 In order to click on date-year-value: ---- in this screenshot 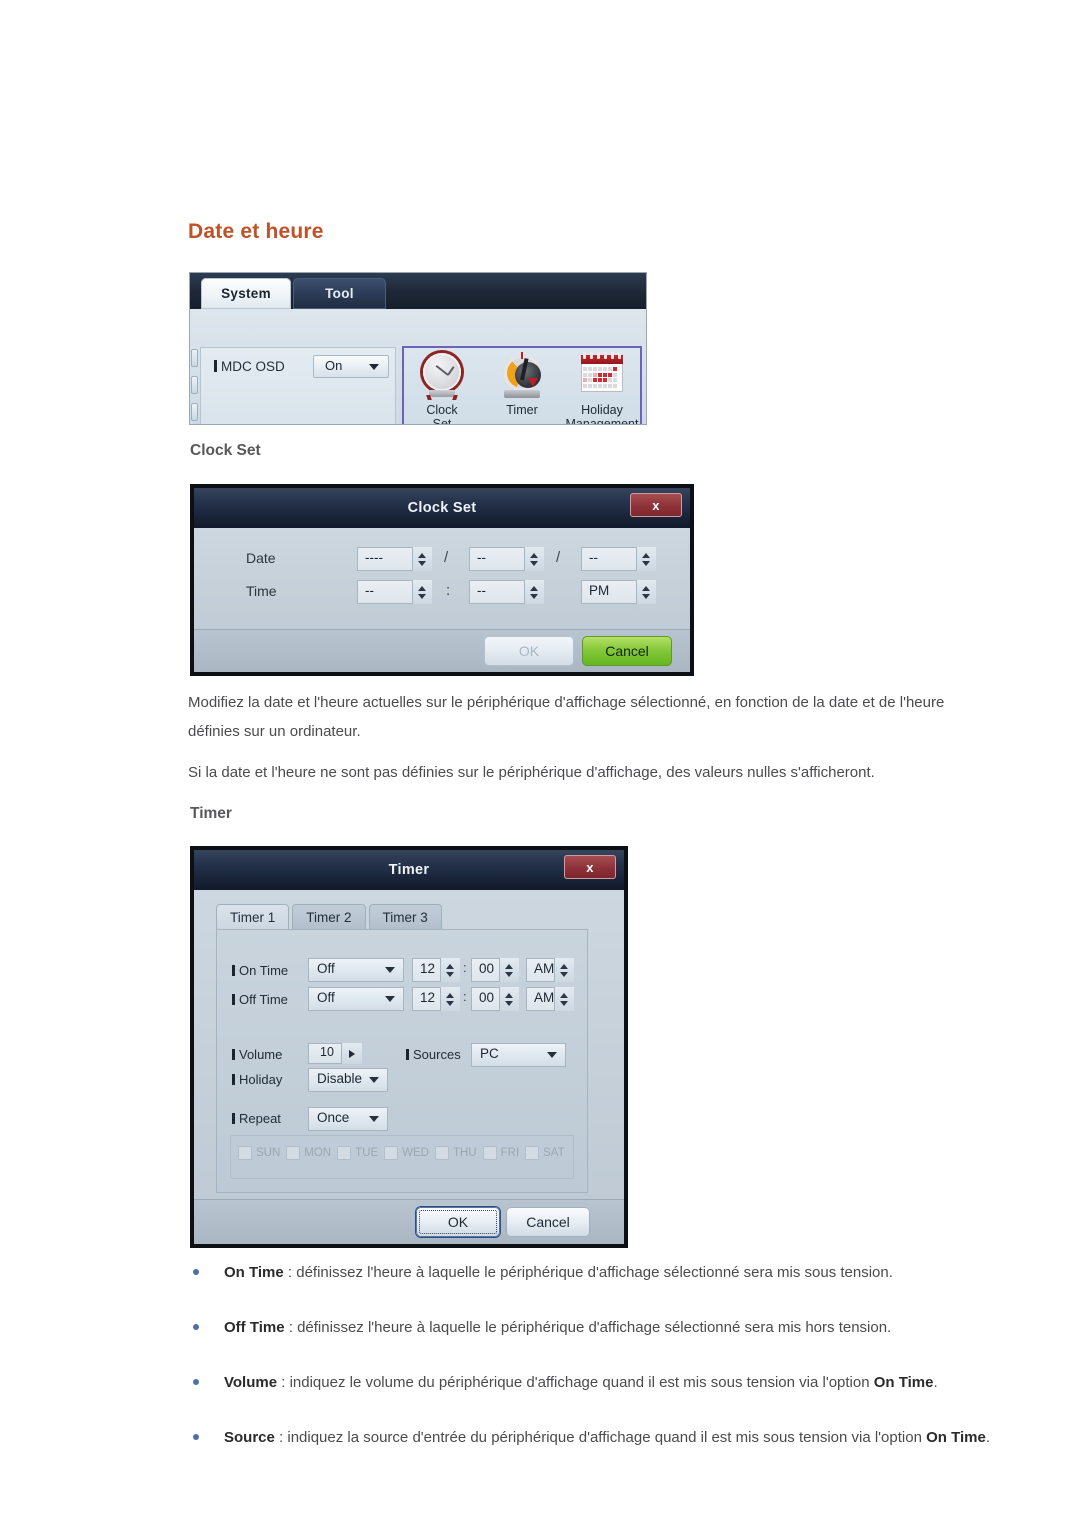, I will do `click(374, 557)`.